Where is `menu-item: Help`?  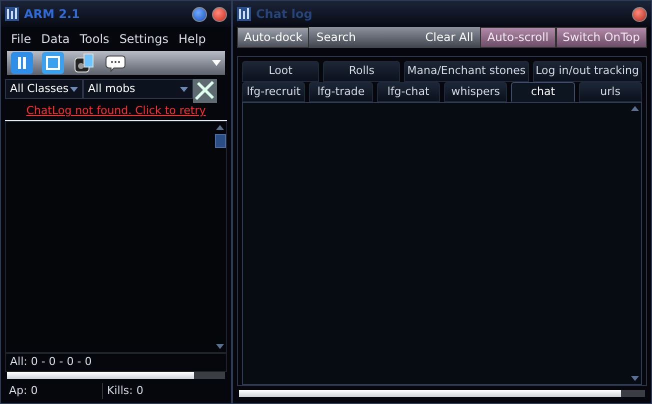 menu-item: Help is located at coordinates (192, 39).